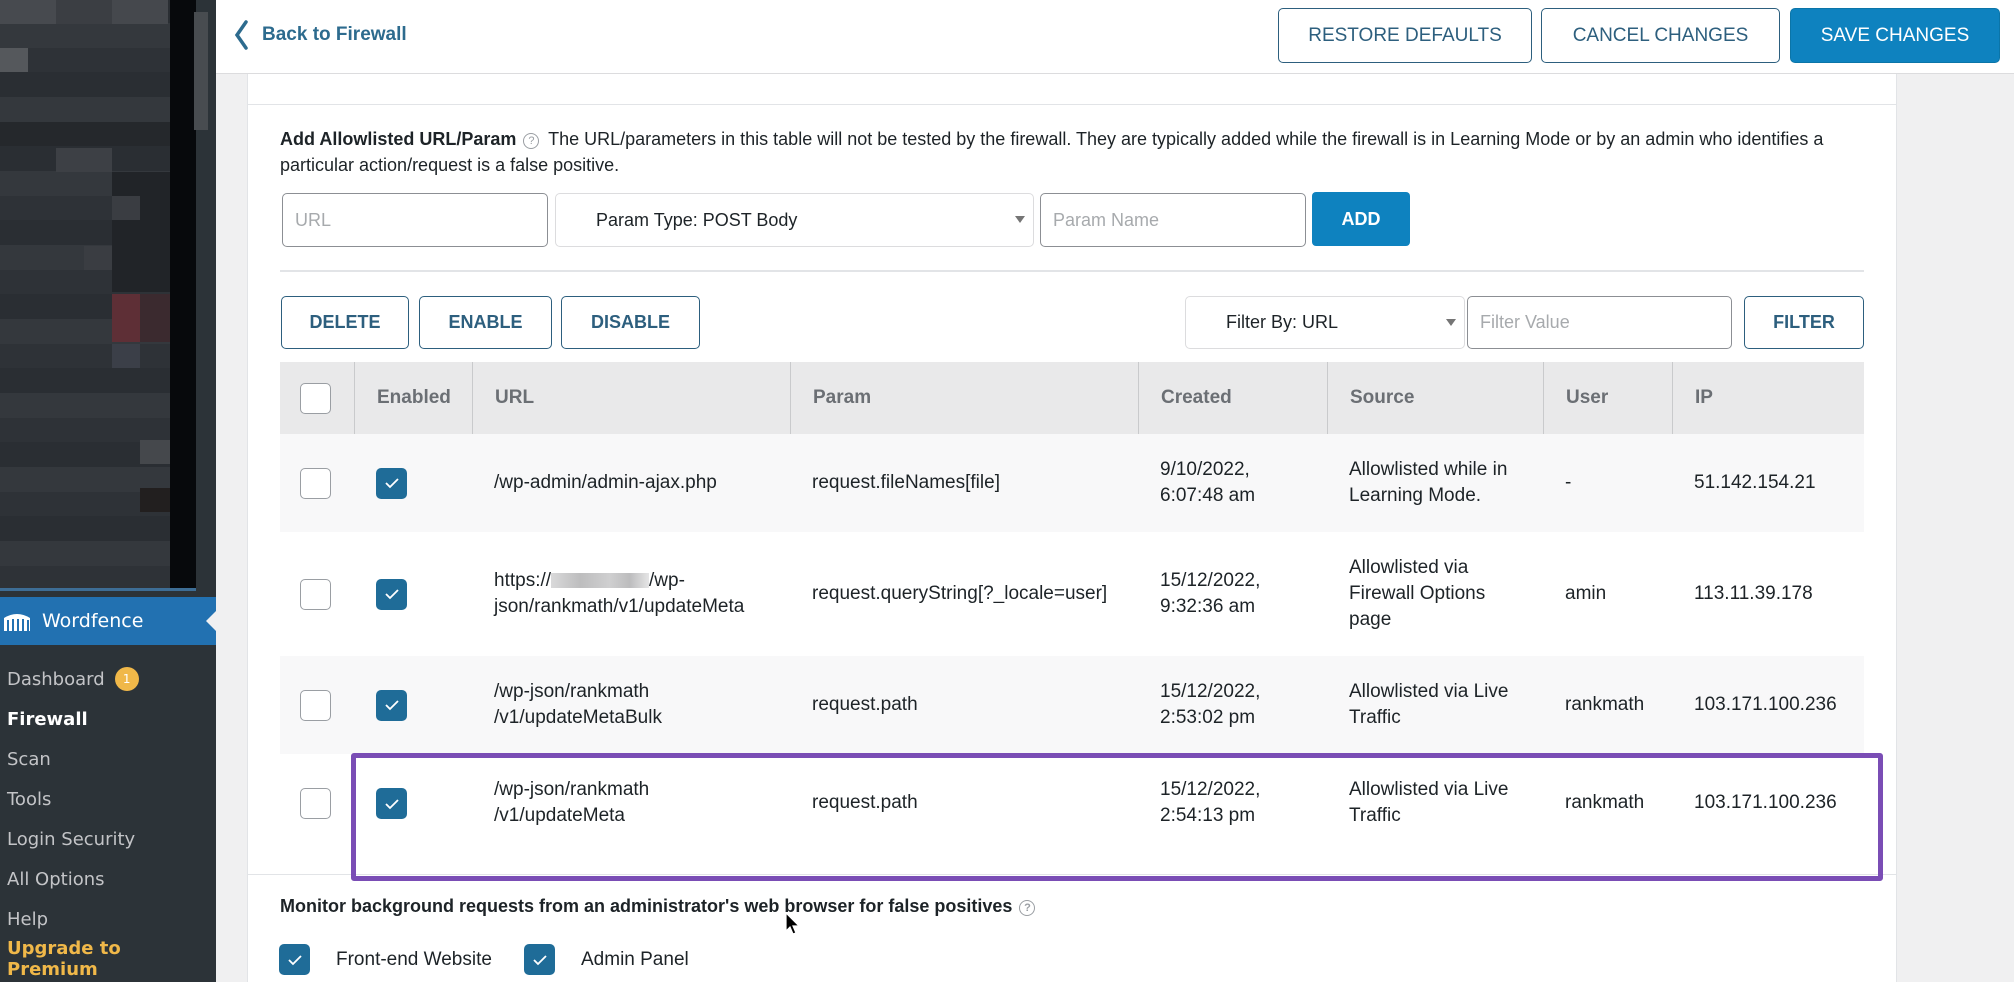 The width and height of the screenshot is (2014, 982). I want to click on filter-value-input: Filter Value, so click(1599, 322).